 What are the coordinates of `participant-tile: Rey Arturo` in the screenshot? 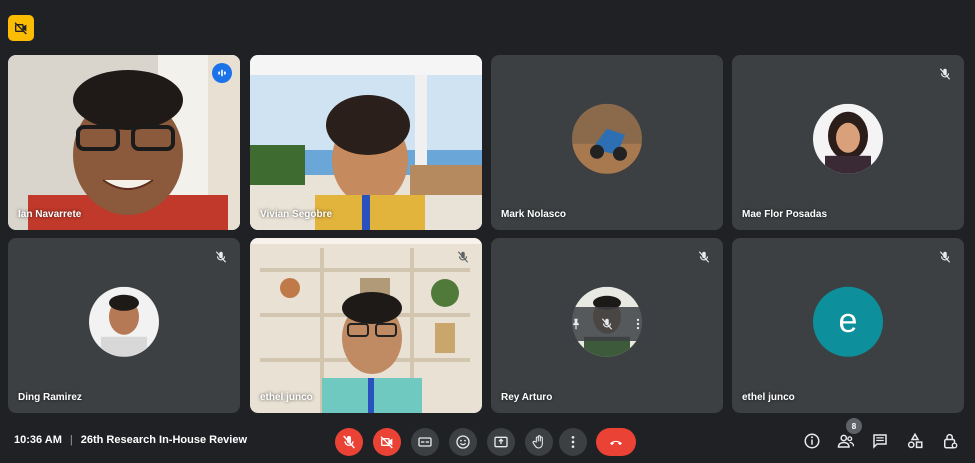 It's located at (607, 325).